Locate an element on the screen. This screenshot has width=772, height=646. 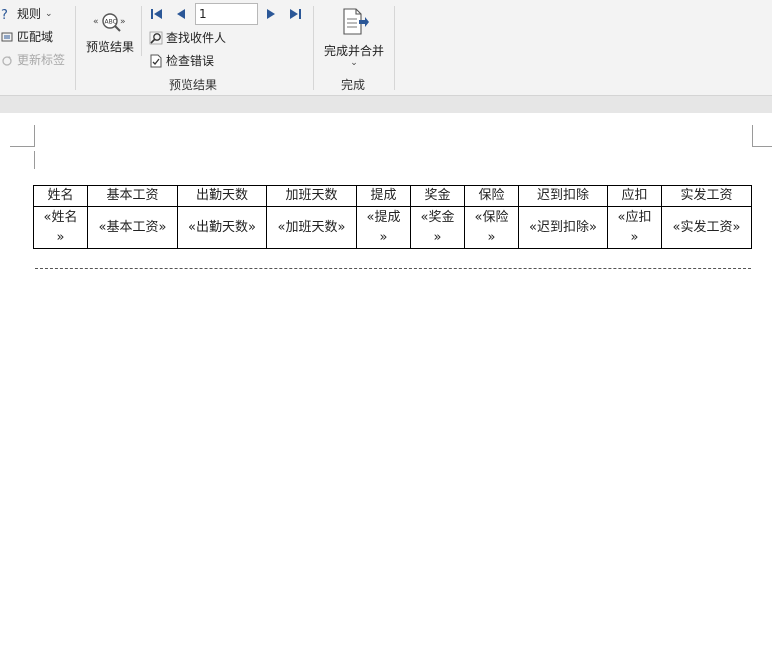
previous-record-button is located at coordinates (181, 14).